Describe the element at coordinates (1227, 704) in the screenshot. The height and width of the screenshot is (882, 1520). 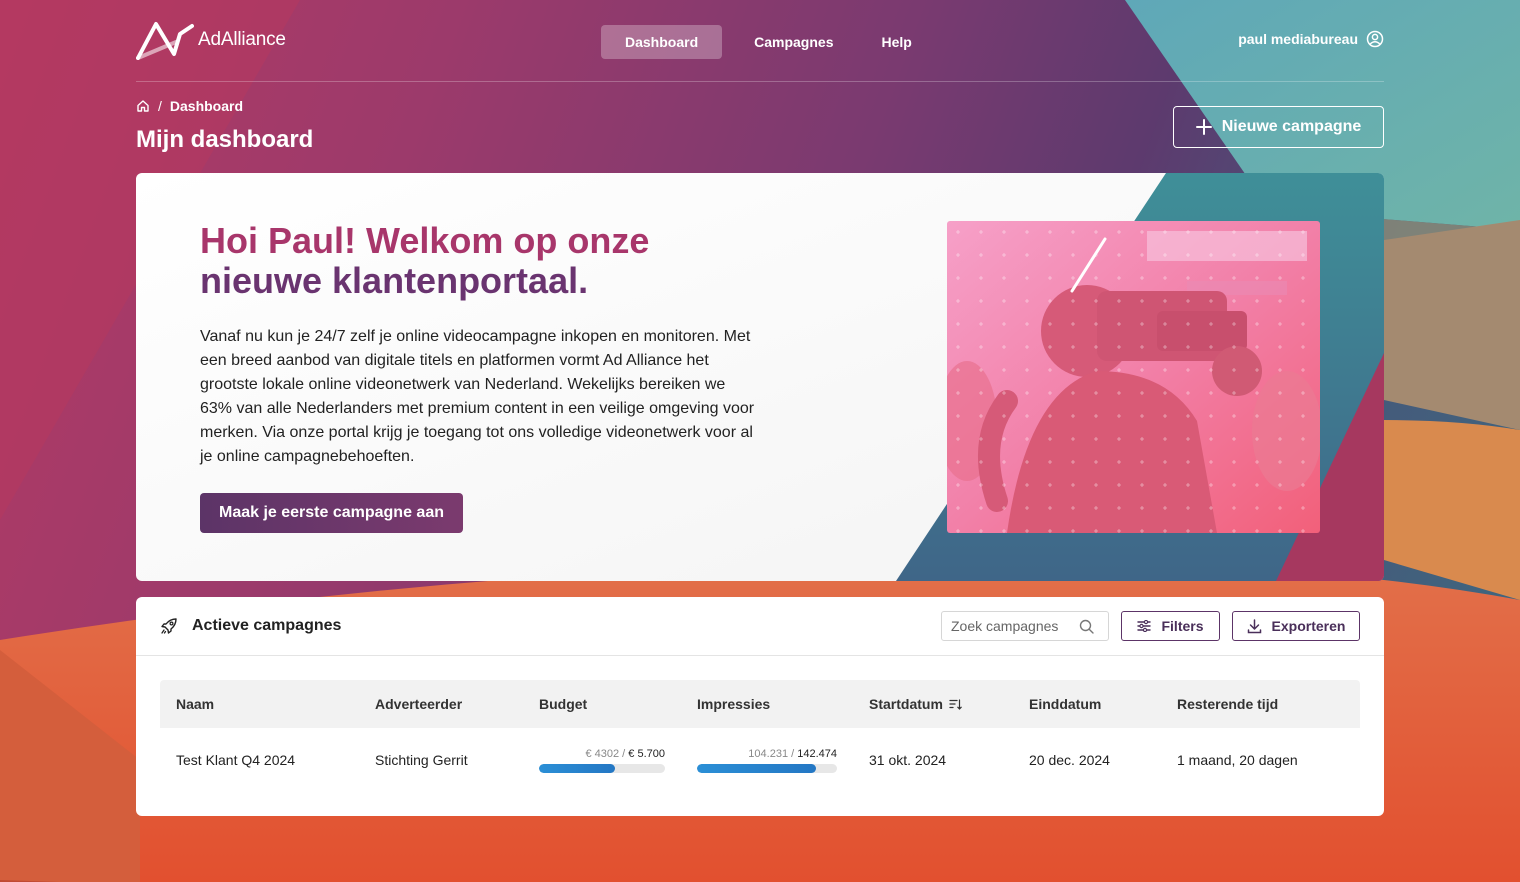
I see `column-resterende-tijd: Resterende tijd` at that location.